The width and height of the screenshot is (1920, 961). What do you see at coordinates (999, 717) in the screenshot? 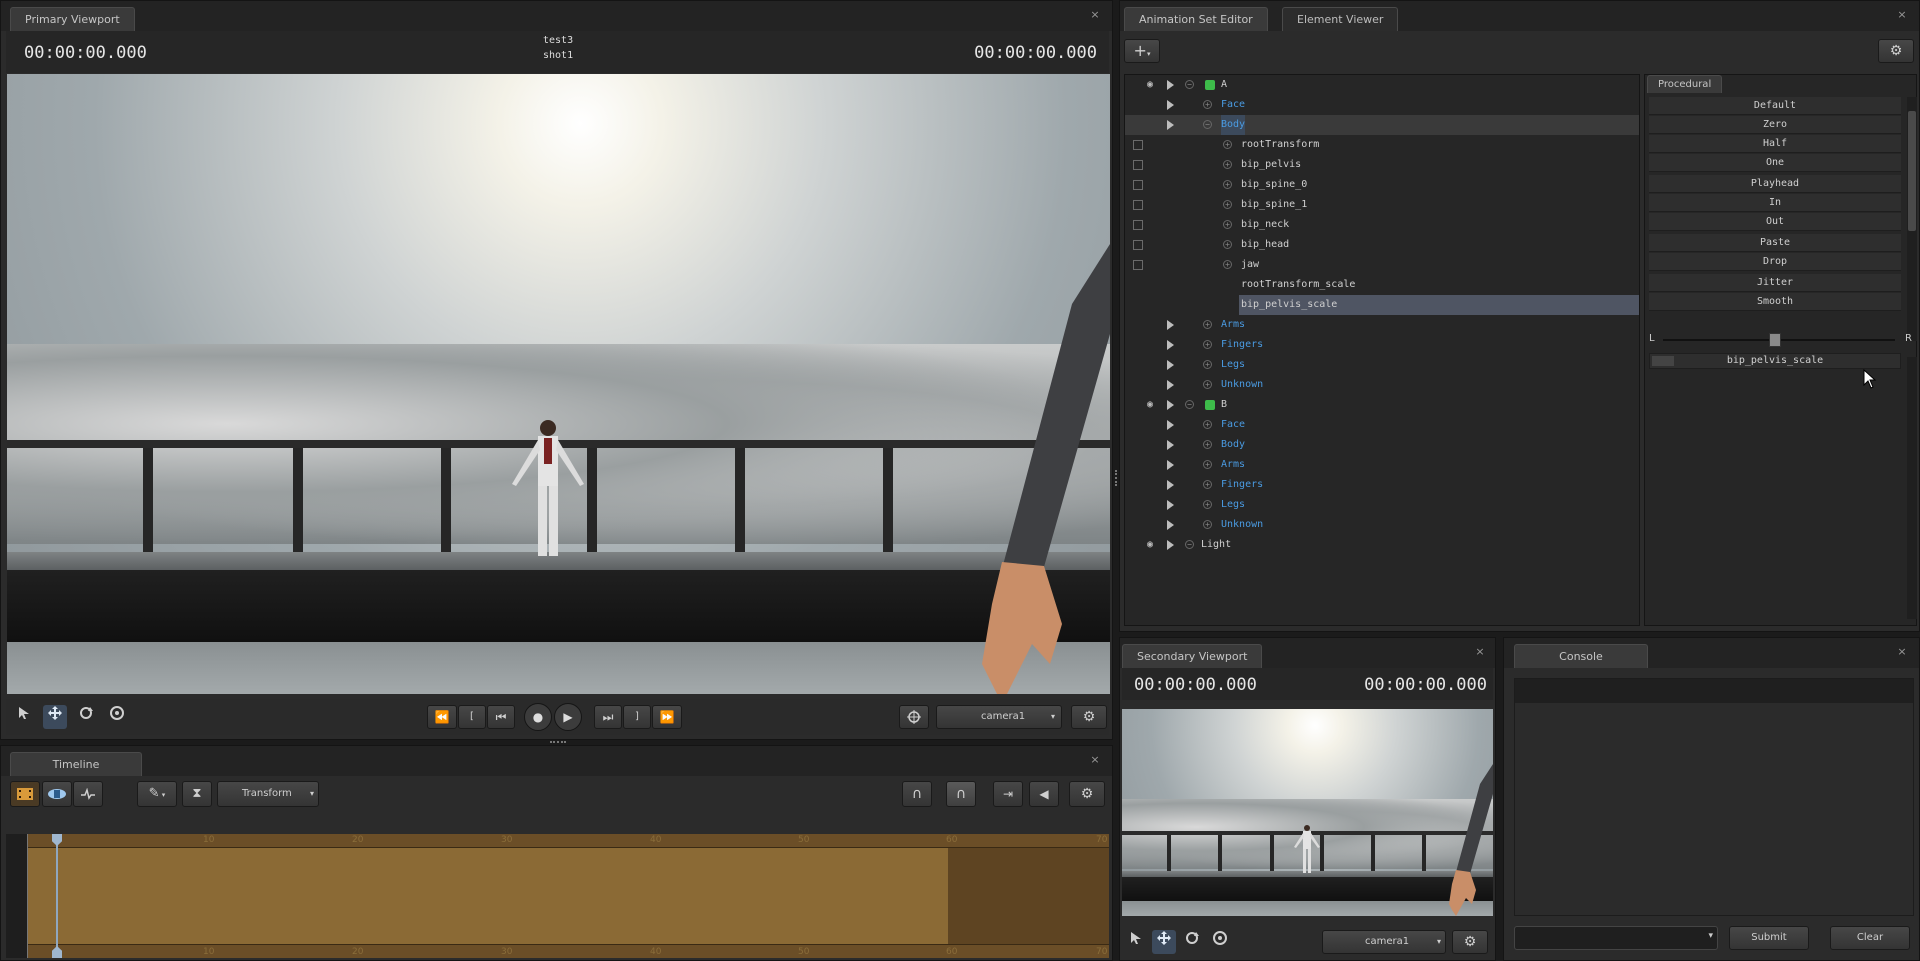
I see `camera-select: camera1 ▾` at bounding box center [999, 717].